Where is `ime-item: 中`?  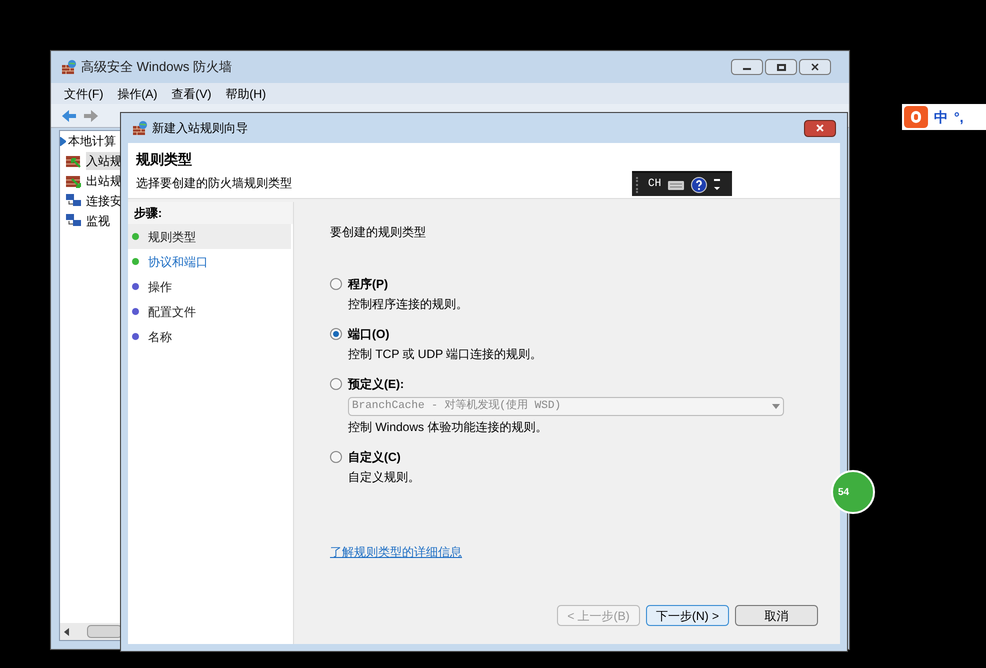
ime-item: 中 is located at coordinates (941, 117).